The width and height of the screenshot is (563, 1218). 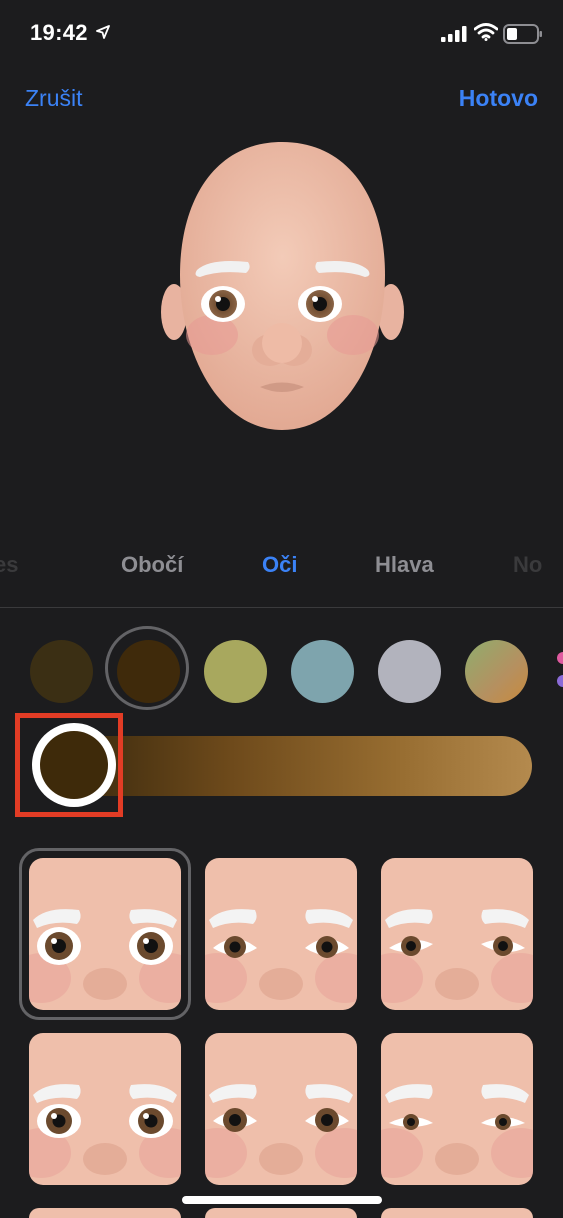 What do you see at coordinates (498, 98) in the screenshot?
I see `done-button: Hotovo` at bounding box center [498, 98].